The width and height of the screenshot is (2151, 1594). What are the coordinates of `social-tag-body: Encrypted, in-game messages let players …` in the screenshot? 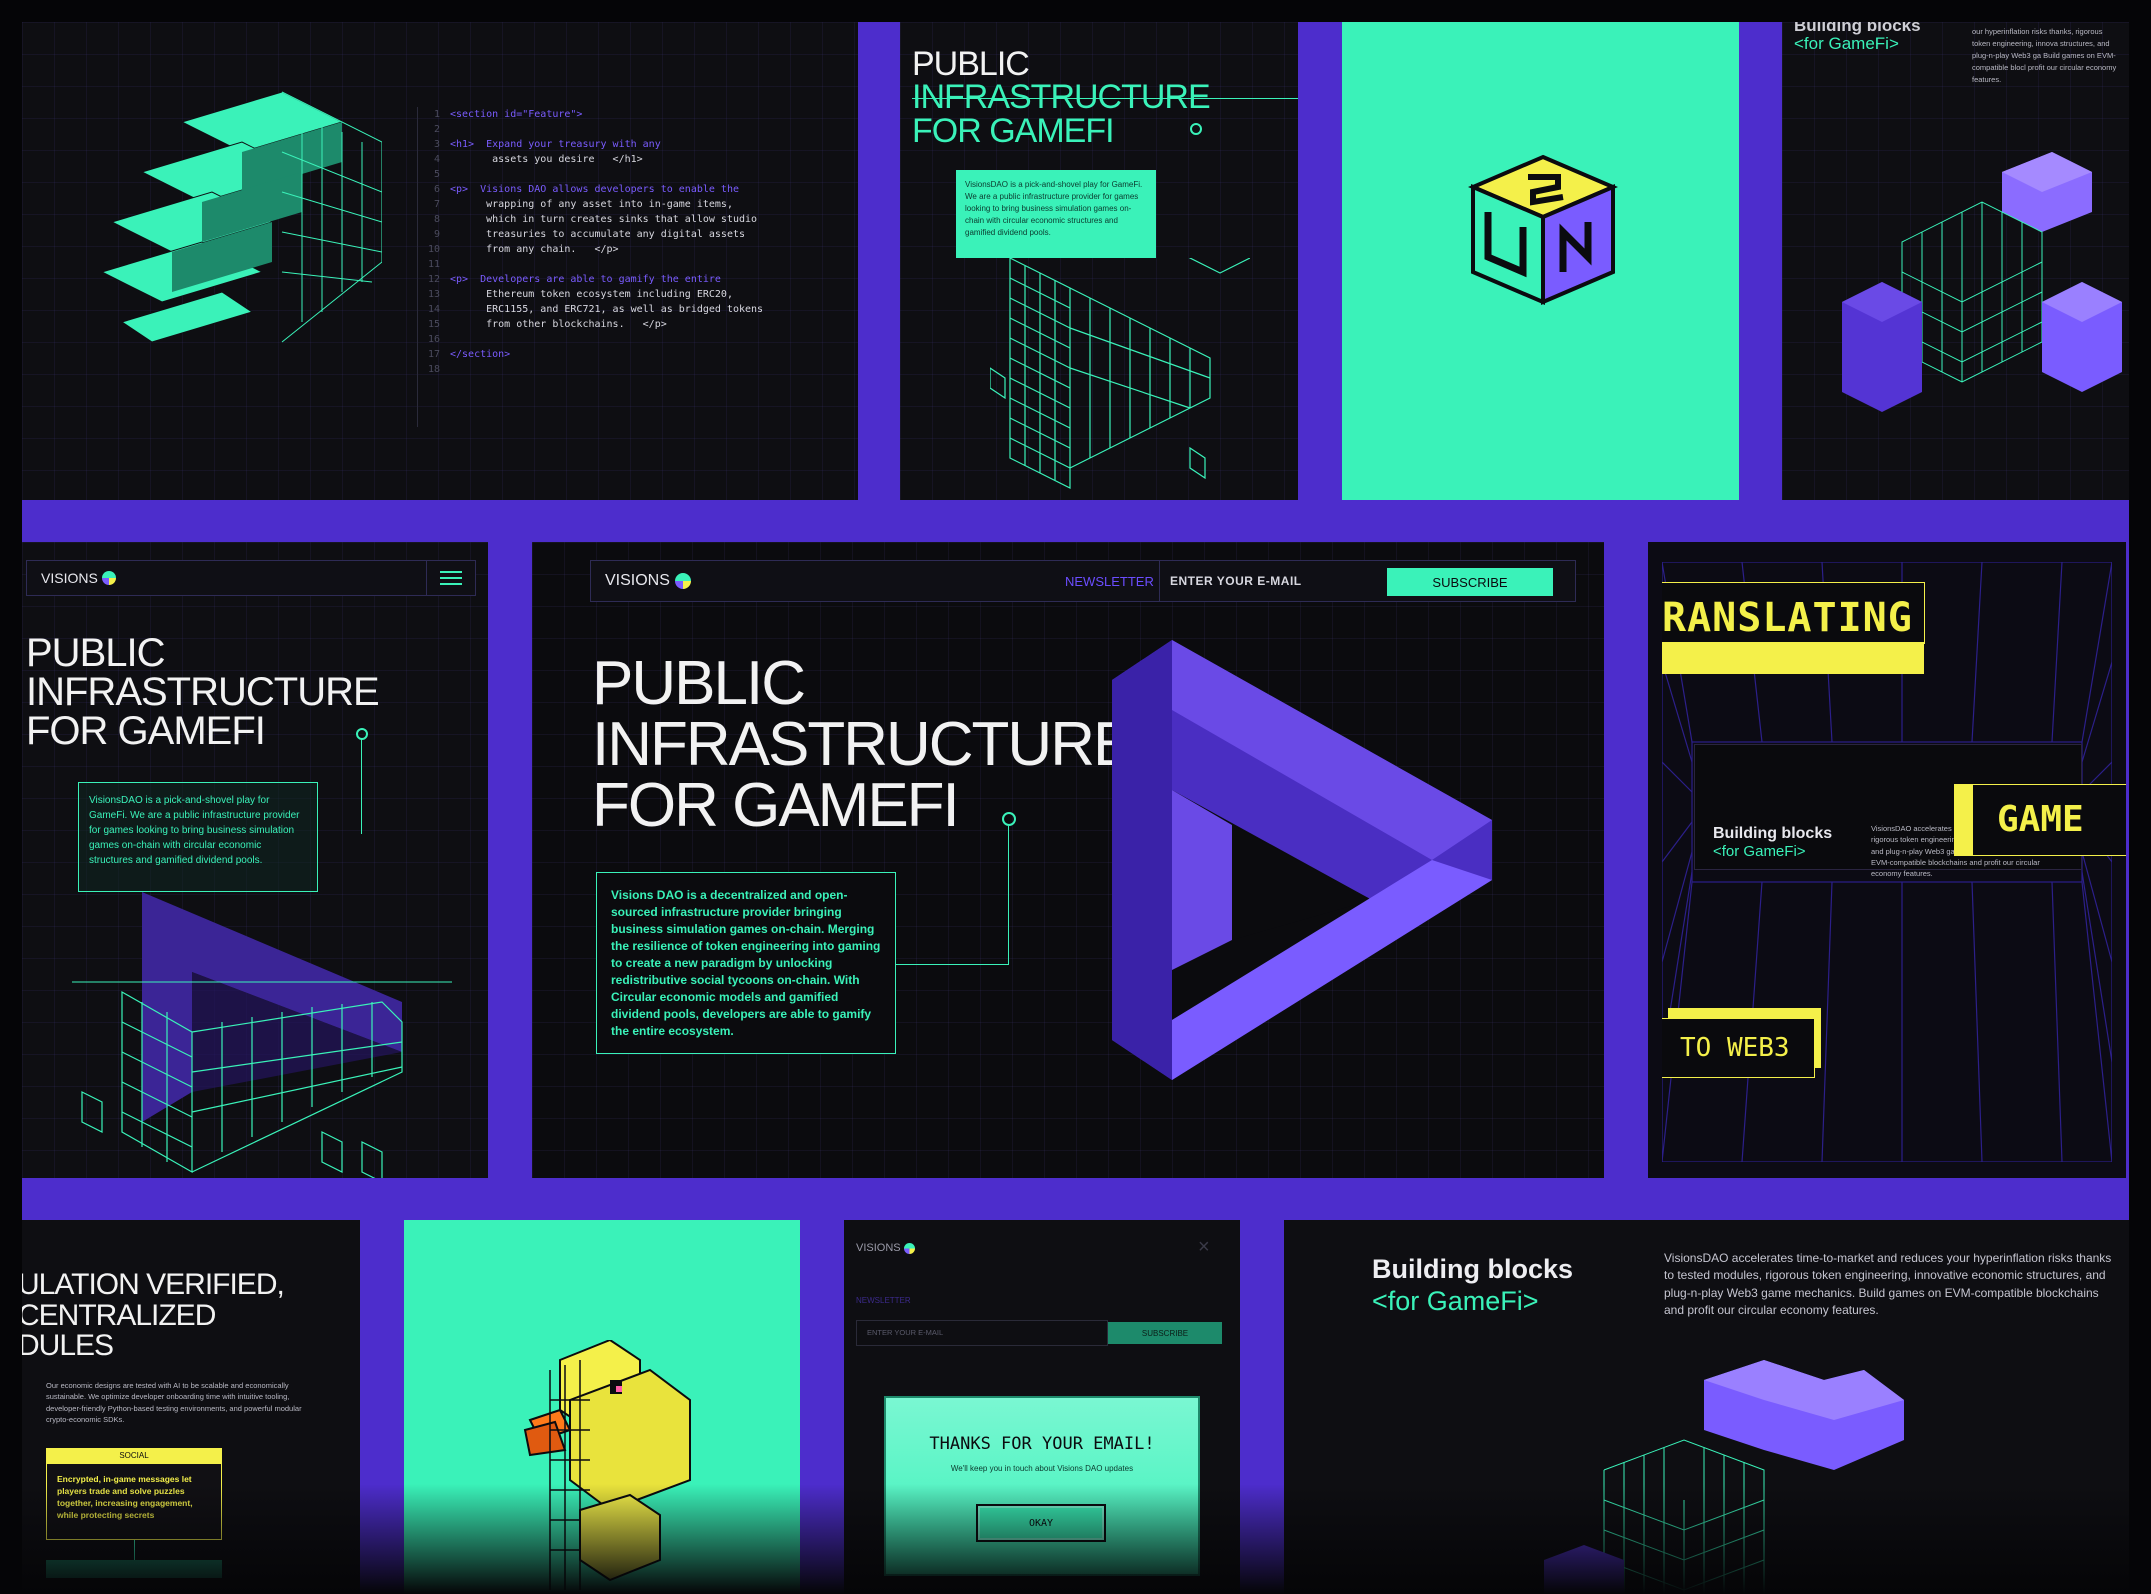 It's located at (134, 1502).